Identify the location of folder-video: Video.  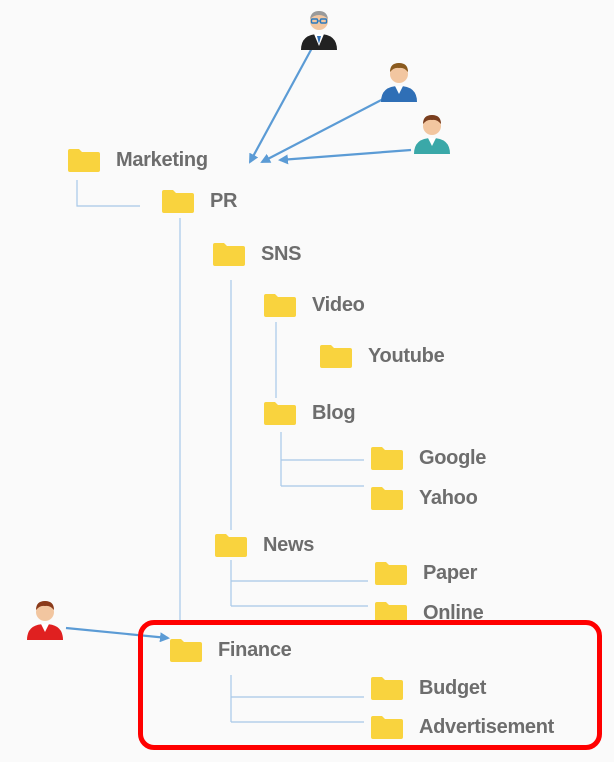
(314, 305).